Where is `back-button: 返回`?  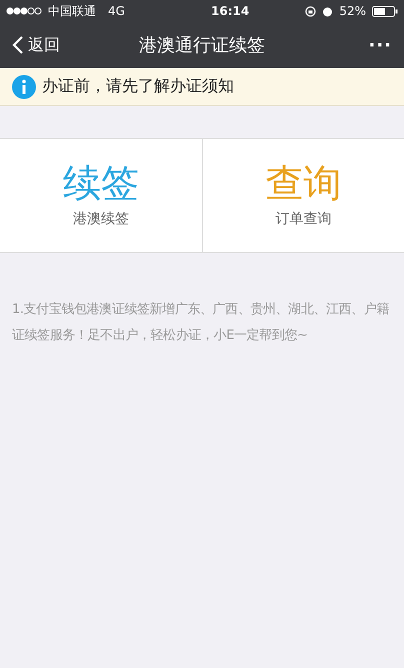
back-button: 返回 is located at coordinates (36, 45).